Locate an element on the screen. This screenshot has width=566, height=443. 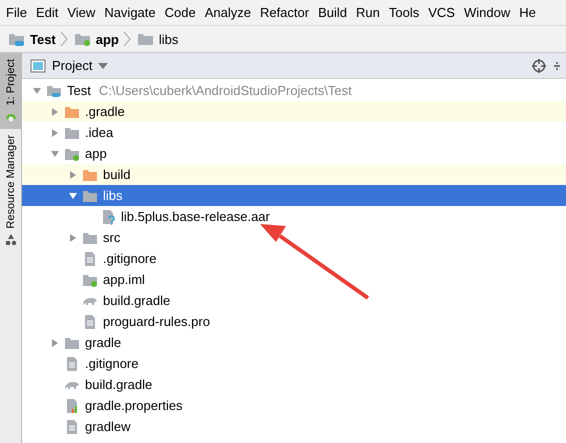
tree-row: src is located at coordinates (294, 237).